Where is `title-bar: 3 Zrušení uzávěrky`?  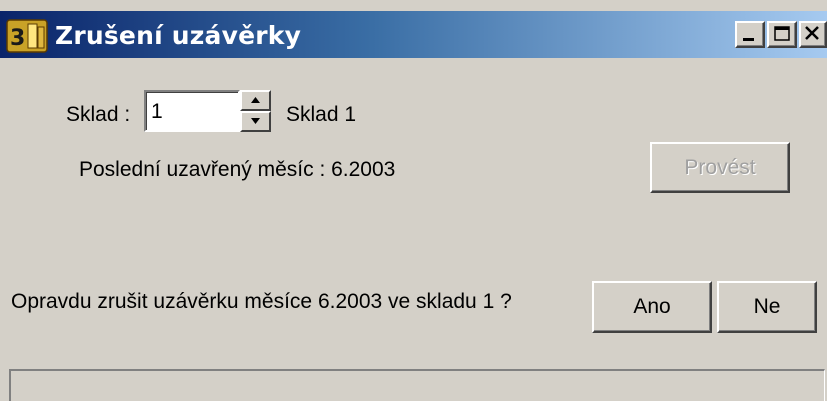
title-bar: 3 Zrušení uzávěrky is located at coordinates (413, 34).